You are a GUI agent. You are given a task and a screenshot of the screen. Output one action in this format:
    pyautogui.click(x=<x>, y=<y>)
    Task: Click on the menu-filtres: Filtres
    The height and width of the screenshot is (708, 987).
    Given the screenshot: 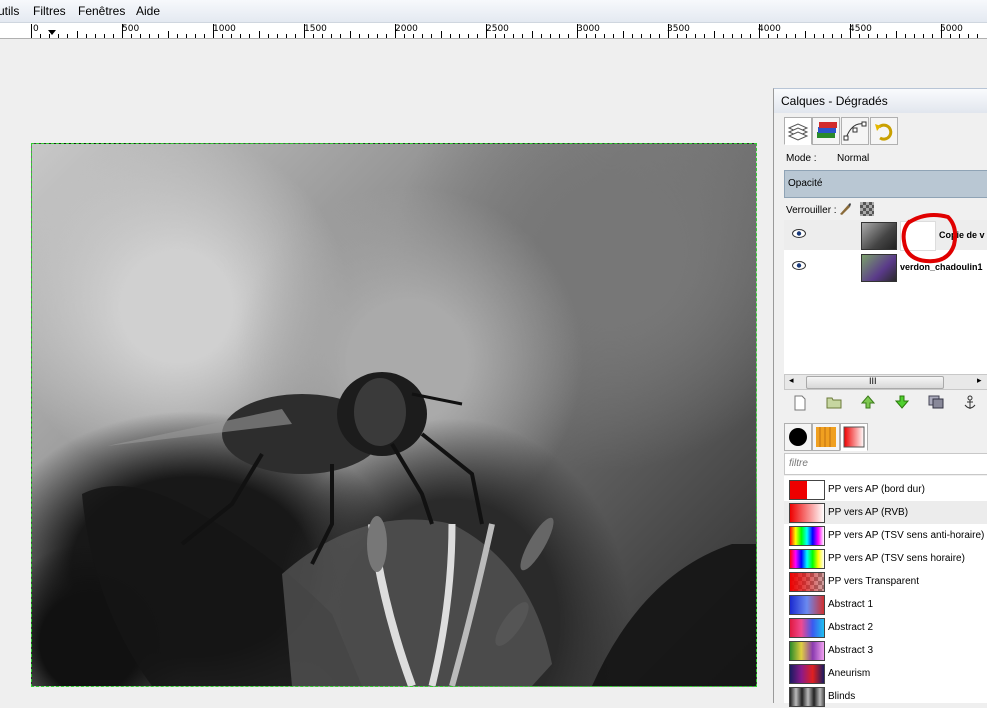 What is the action you would take?
    pyautogui.click(x=49, y=11)
    